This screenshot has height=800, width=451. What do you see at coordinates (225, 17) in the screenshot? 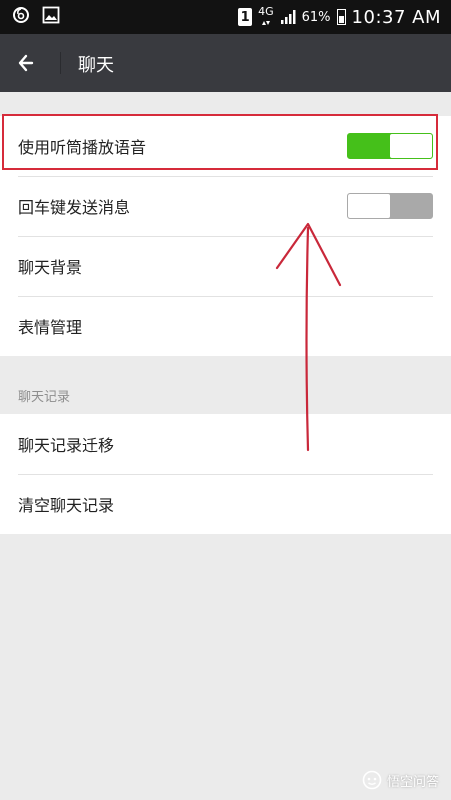
I see `status-bar: 1 4G 61% 10:37 AM` at bounding box center [225, 17].